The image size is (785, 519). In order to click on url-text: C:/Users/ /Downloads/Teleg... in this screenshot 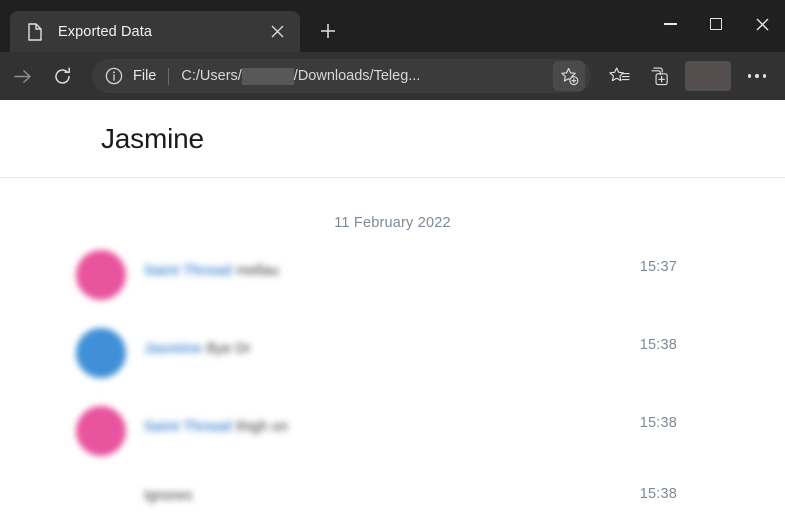, I will do `click(365, 76)`.